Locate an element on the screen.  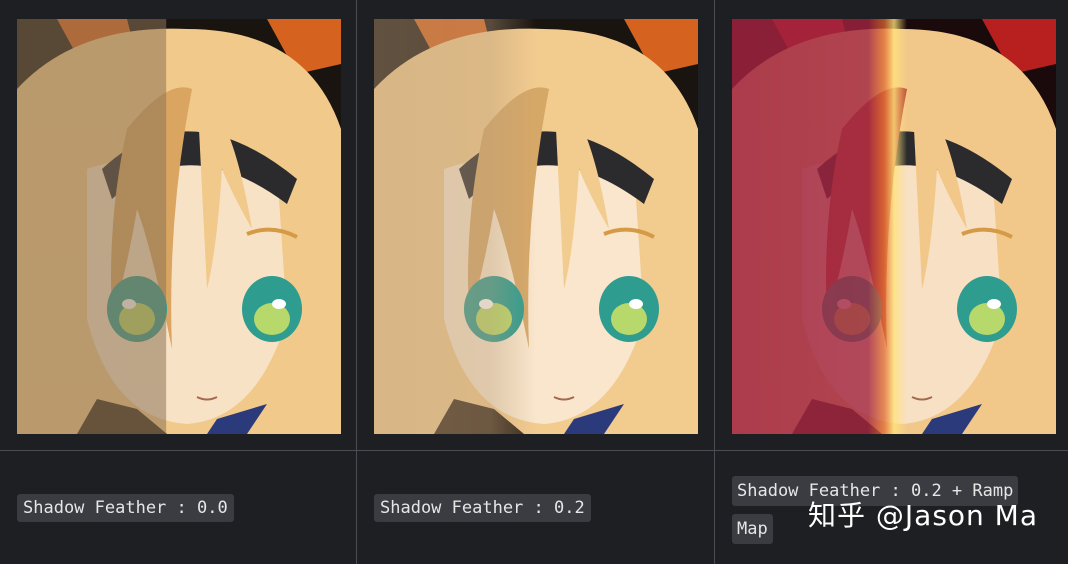
caption-cell-2: Shadow Feather : 0.2 is located at coordinates (536, 507).